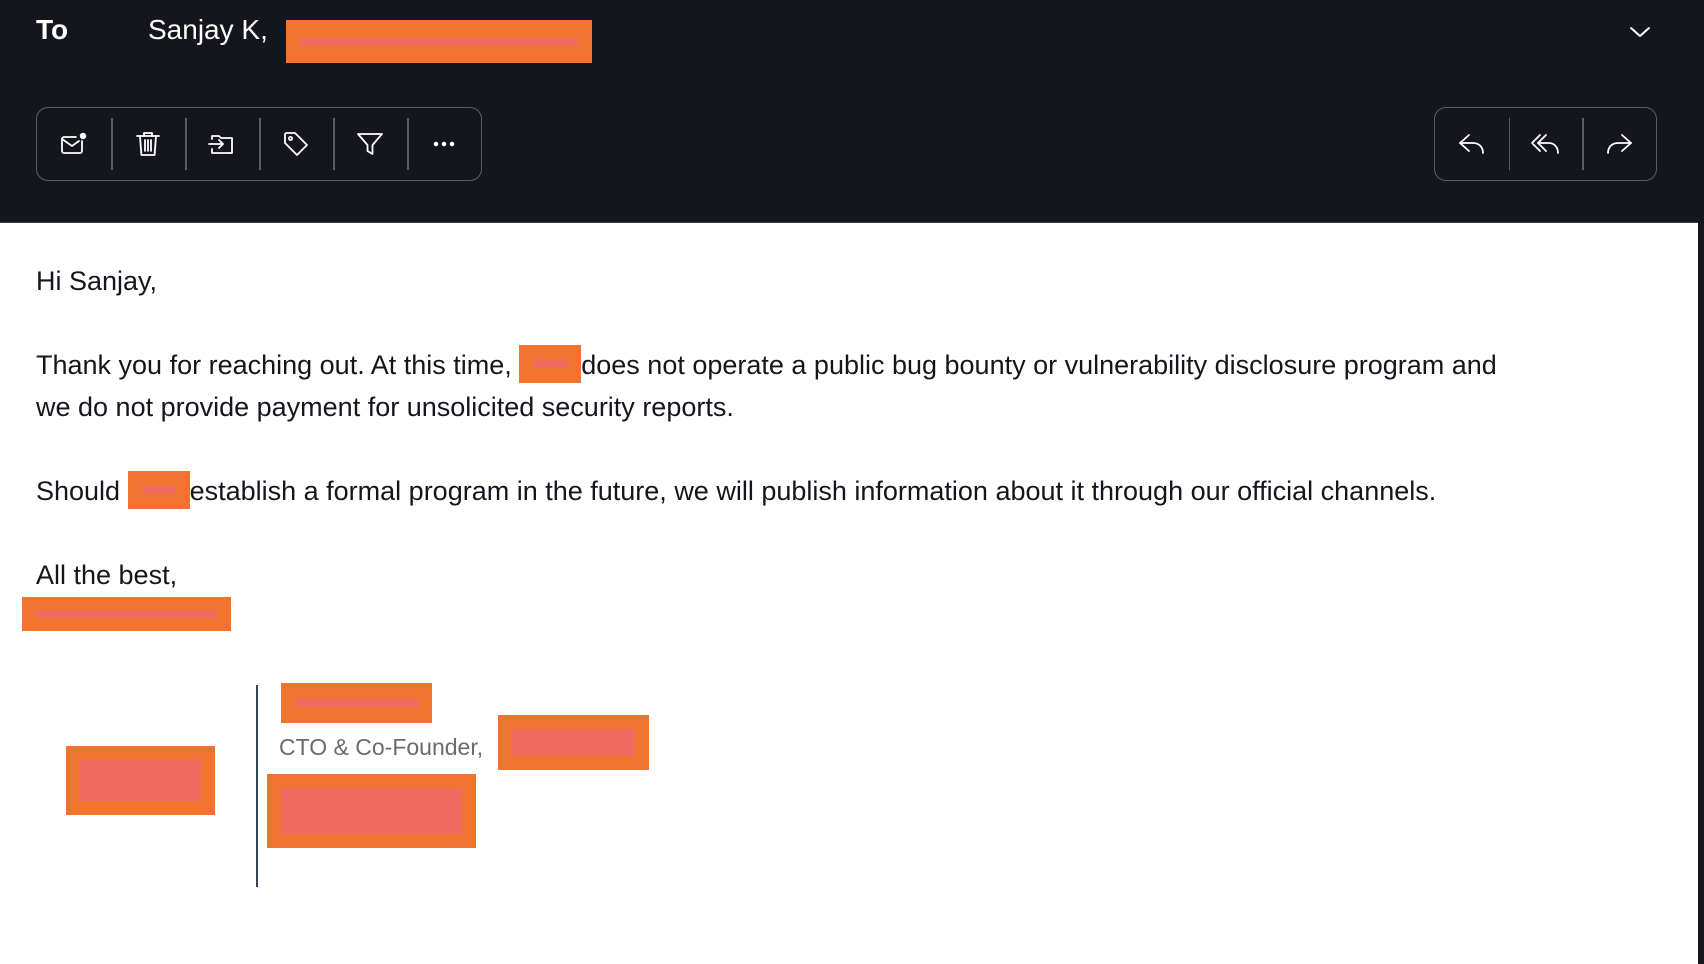  Describe the element at coordinates (573, 742) in the screenshot. I see `redacted-company-link` at that location.